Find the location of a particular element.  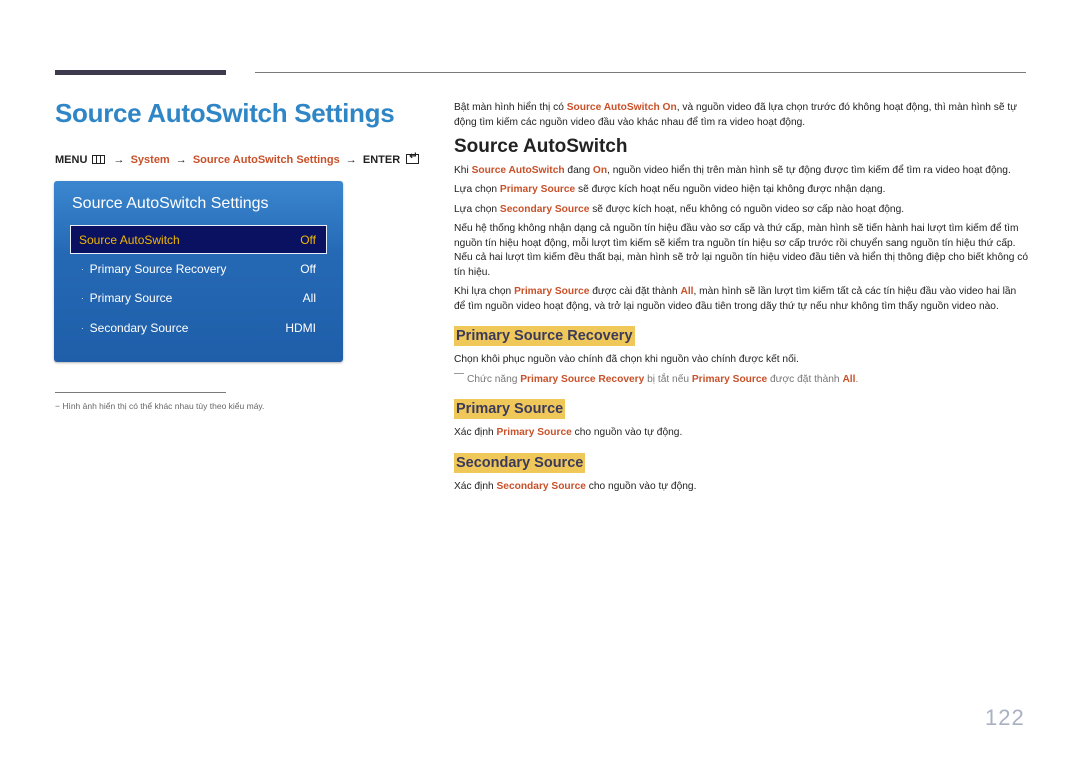

text: bị tắt nếu is located at coordinates (668, 379).